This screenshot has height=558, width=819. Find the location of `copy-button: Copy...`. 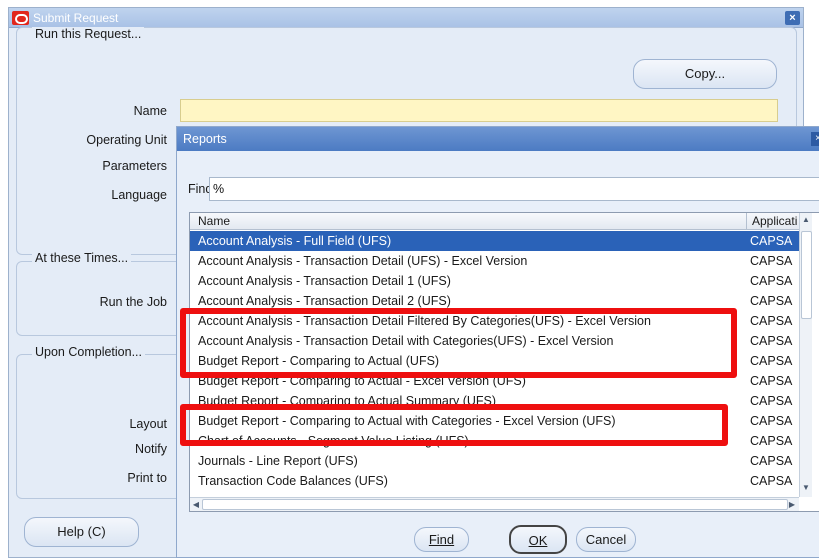

copy-button: Copy... is located at coordinates (705, 74).